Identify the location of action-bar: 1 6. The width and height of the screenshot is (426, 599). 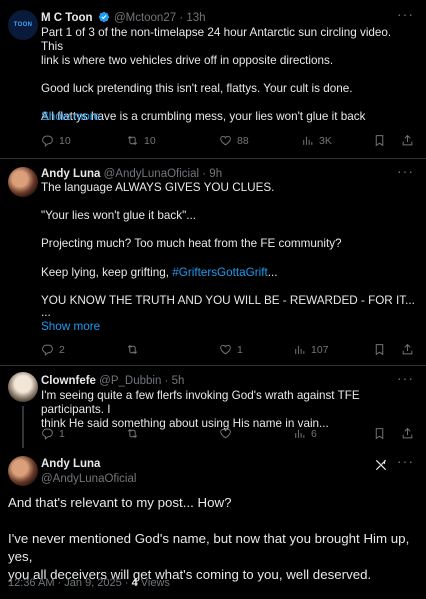
(228, 435).